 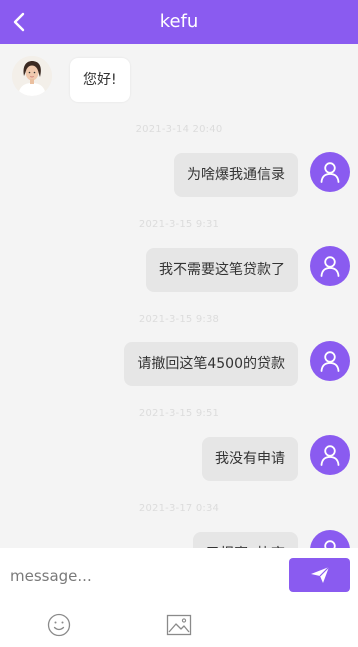 I want to click on message-bubble-user: 我不需要这笔贷款了, so click(x=222, y=270).